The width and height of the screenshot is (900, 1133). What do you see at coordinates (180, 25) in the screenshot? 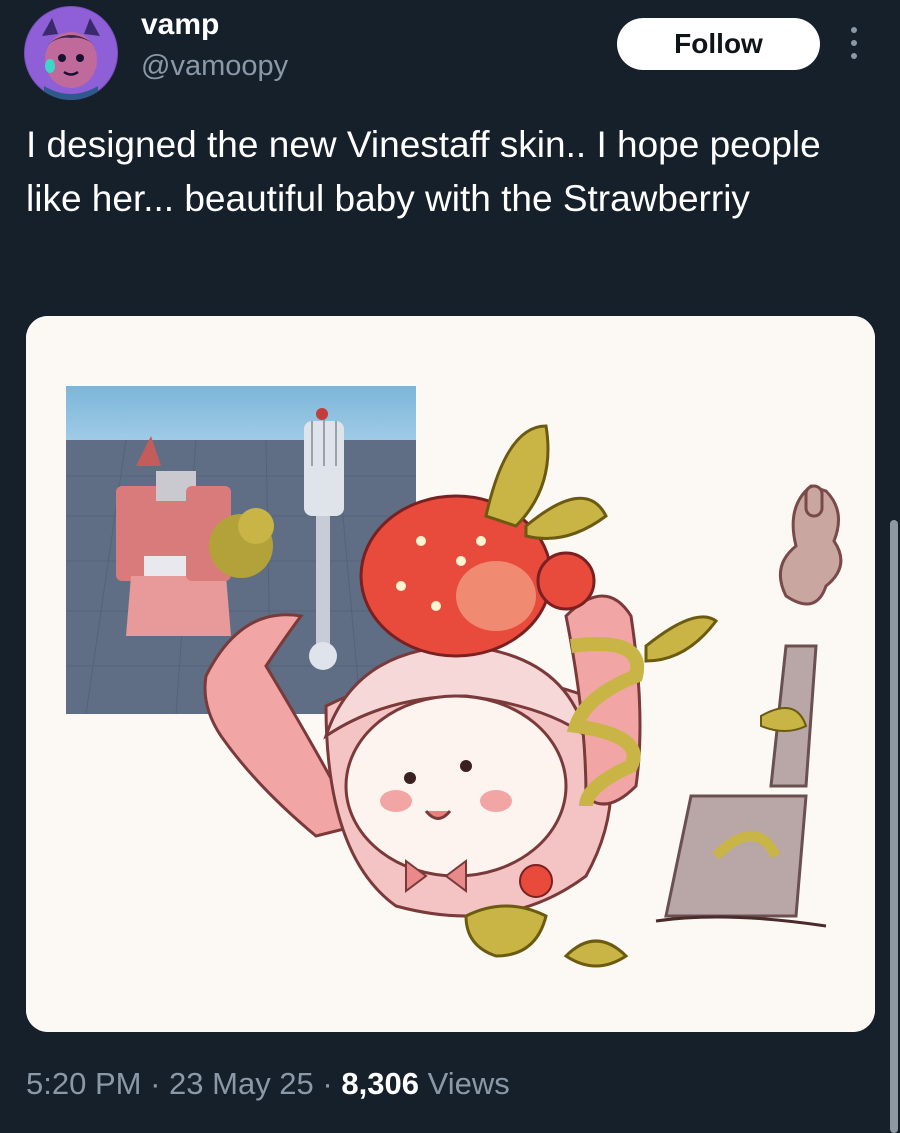
I see `display-name: vamp` at bounding box center [180, 25].